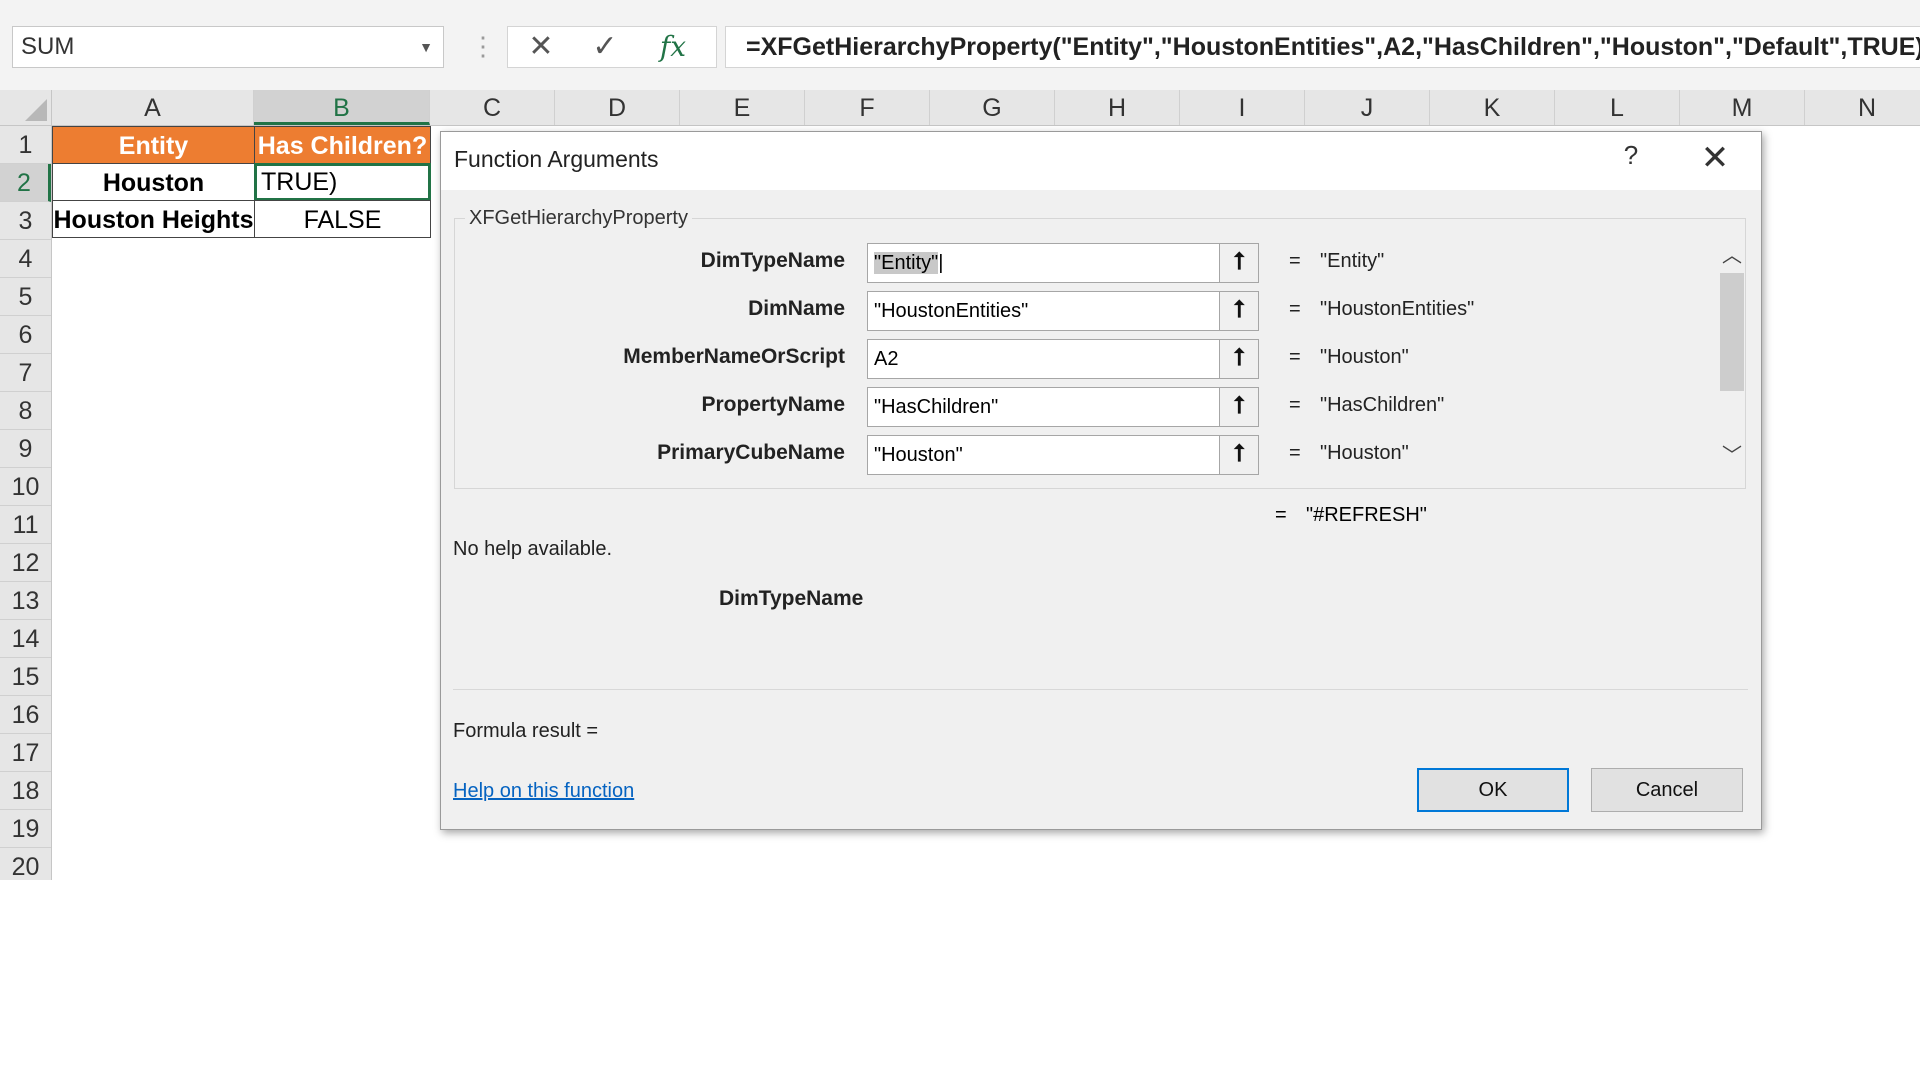 The width and height of the screenshot is (1920, 1080). Describe the element at coordinates (1100, 689) in the screenshot. I see `divider` at that location.